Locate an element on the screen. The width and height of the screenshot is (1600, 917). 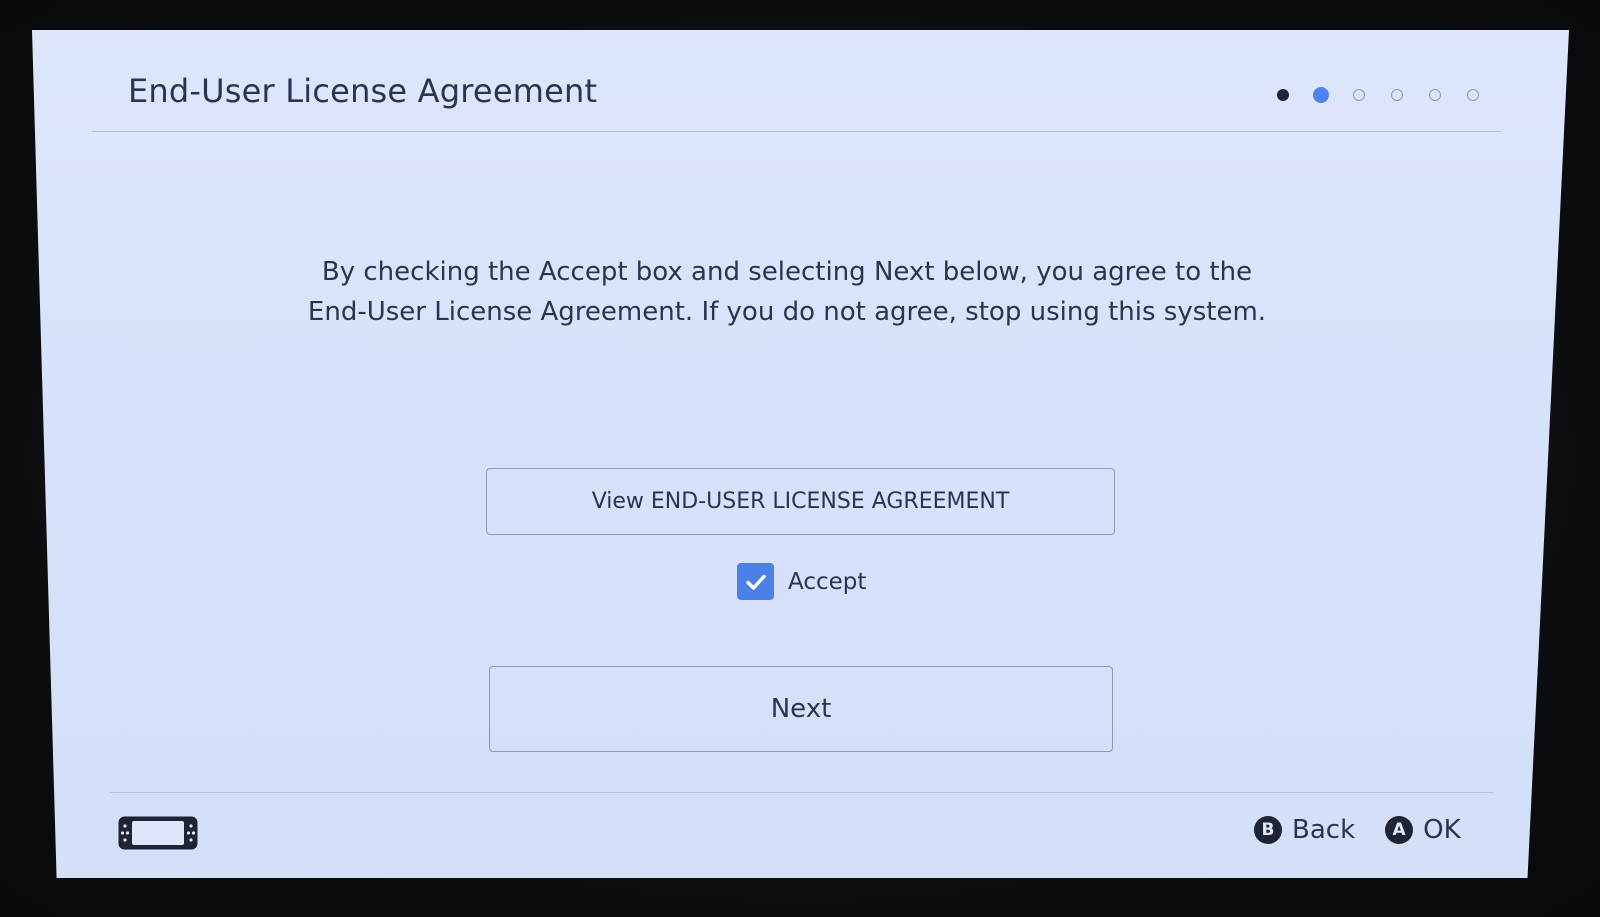
ok-hint: A OK is located at coordinates (1423, 830).